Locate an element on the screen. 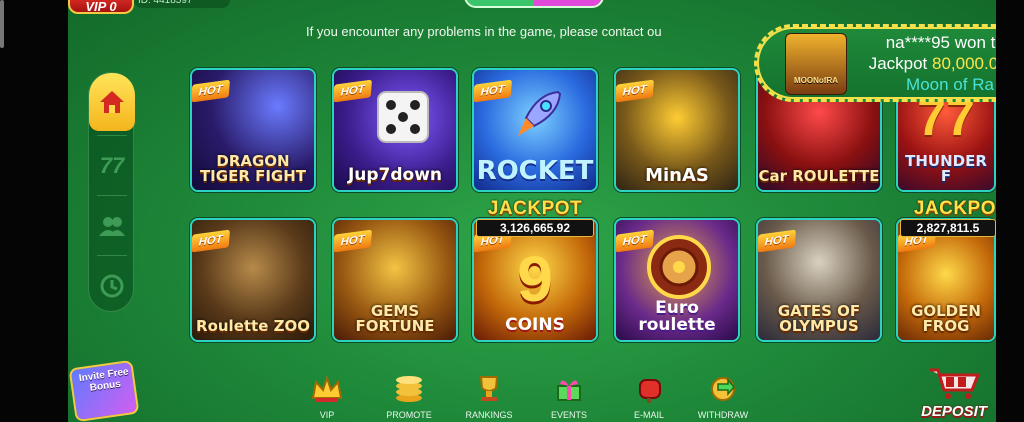 Image resolution: width=1024 pixels, height=422 pixels. notification-amount: 80,000.00 is located at coordinates (964, 63).